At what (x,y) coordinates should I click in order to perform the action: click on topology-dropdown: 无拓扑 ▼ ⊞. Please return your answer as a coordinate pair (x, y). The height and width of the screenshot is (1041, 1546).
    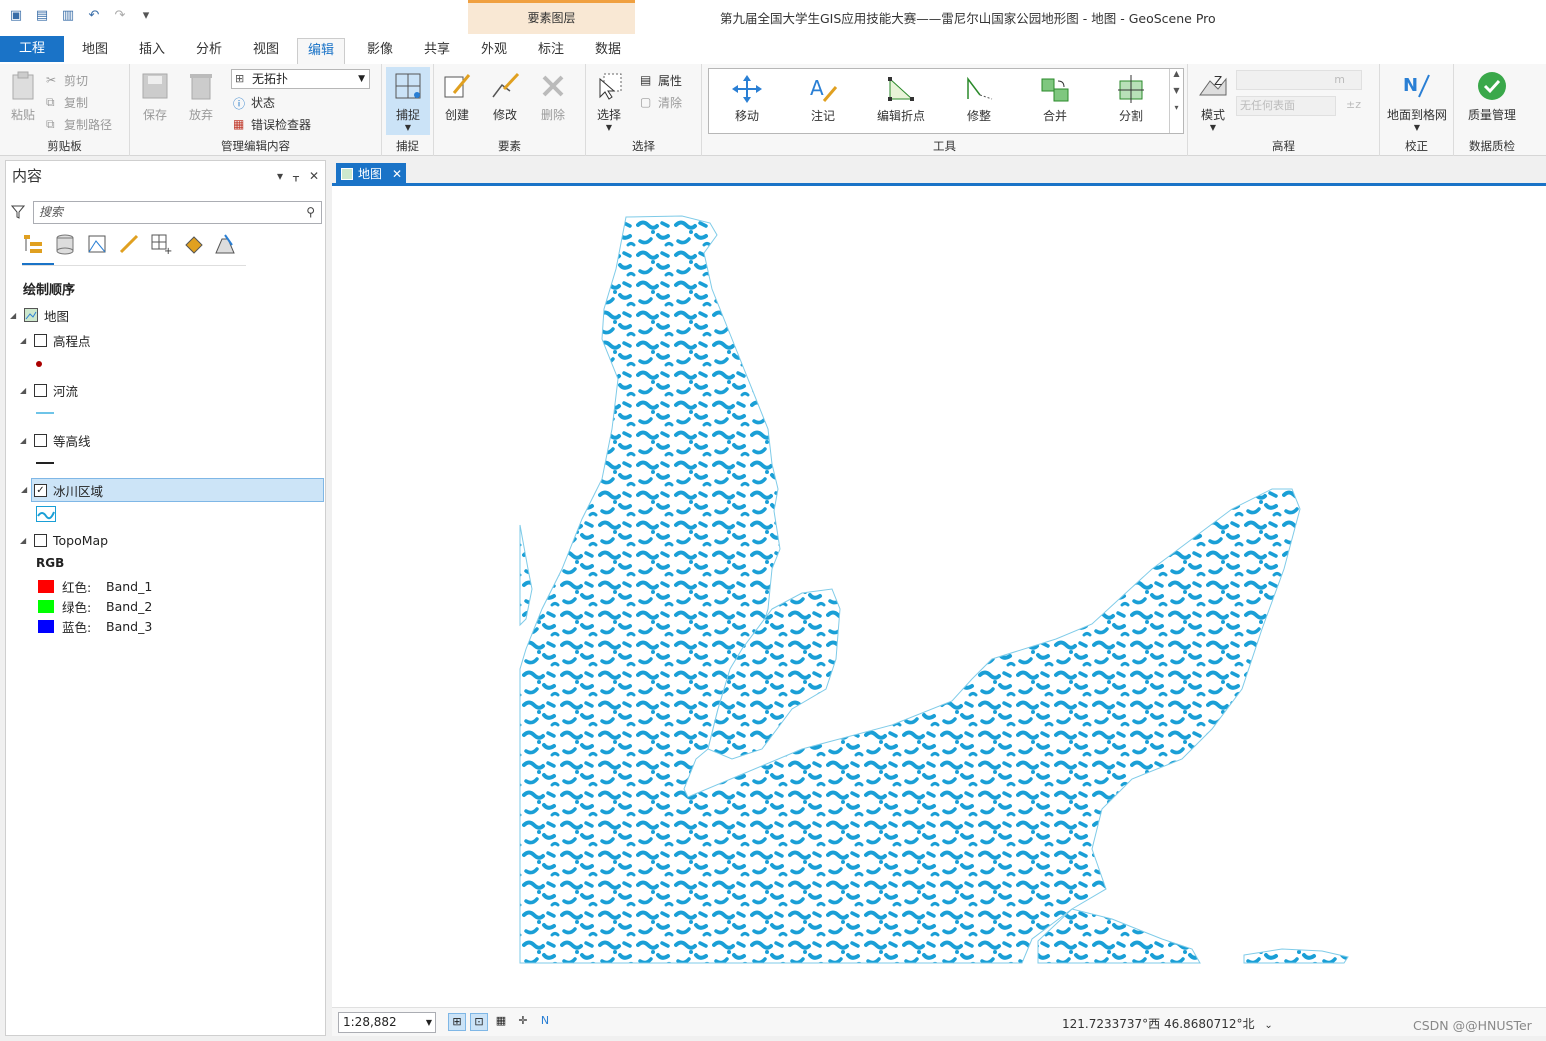
    Looking at the image, I should click on (300, 79).